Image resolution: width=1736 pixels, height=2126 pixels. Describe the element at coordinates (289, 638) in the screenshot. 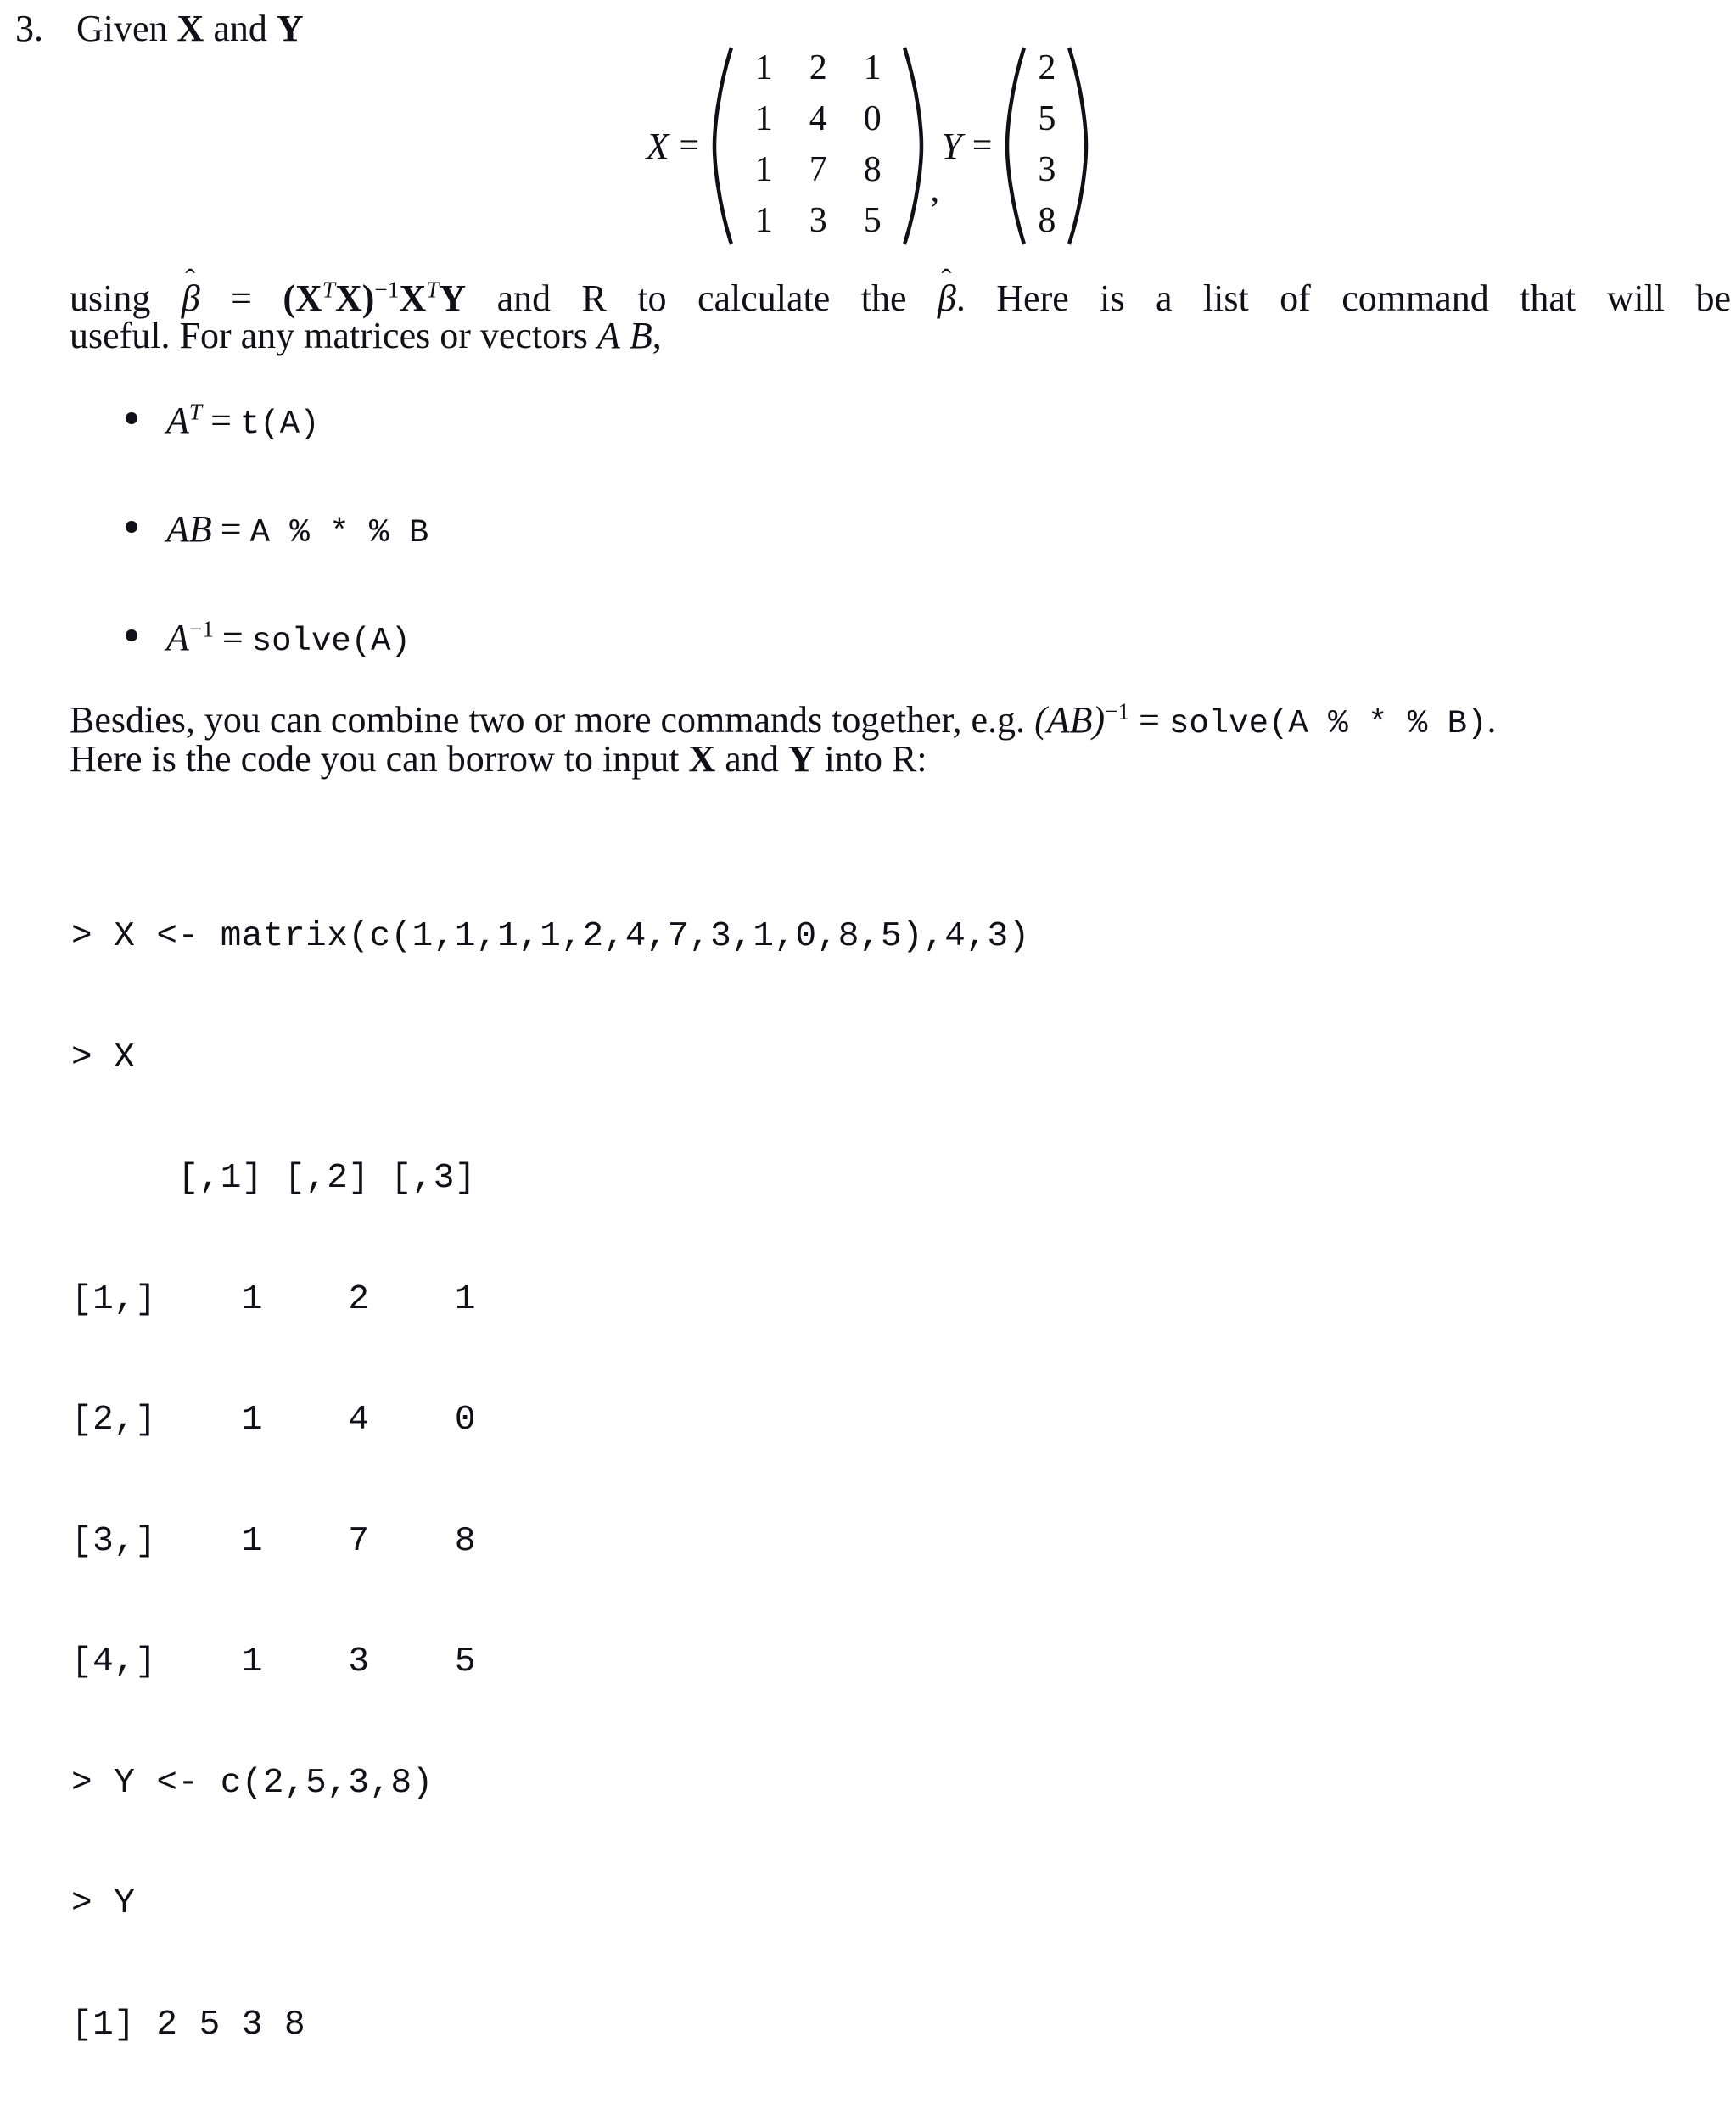

I see `list-item-content: A−1 = solve(A)` at that location.